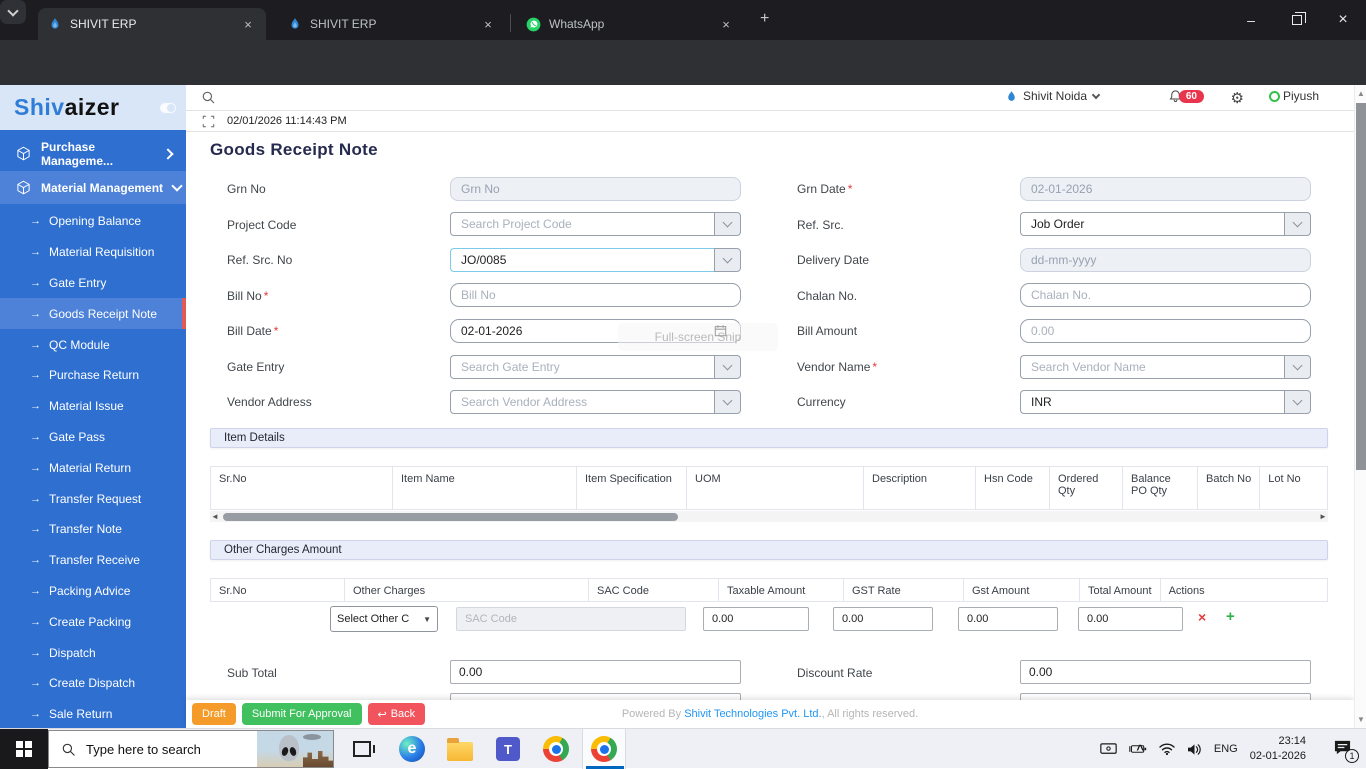 This screenshot has width=1366, height=769. I want to click on chrome-icon, so click(604, 749).